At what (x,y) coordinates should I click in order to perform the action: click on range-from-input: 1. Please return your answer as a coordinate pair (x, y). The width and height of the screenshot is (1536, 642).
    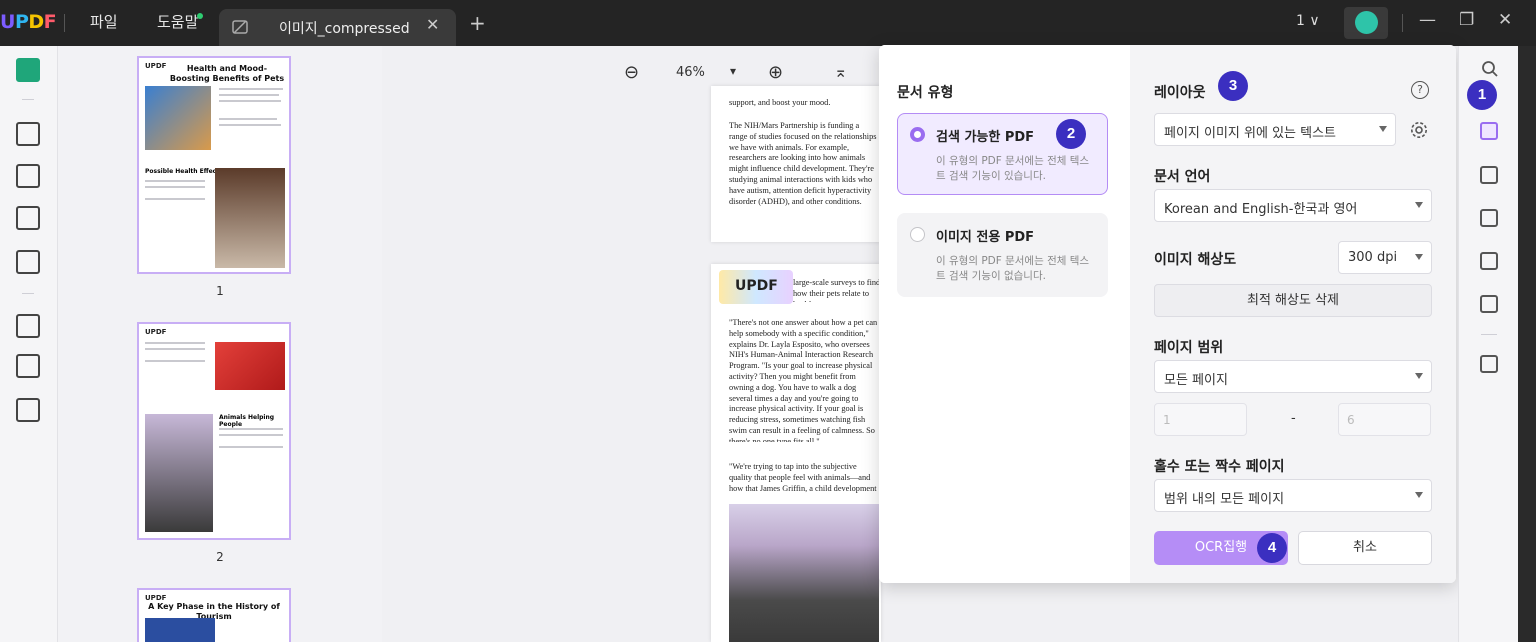
    Looking at the image, I should click on (1200, 419).